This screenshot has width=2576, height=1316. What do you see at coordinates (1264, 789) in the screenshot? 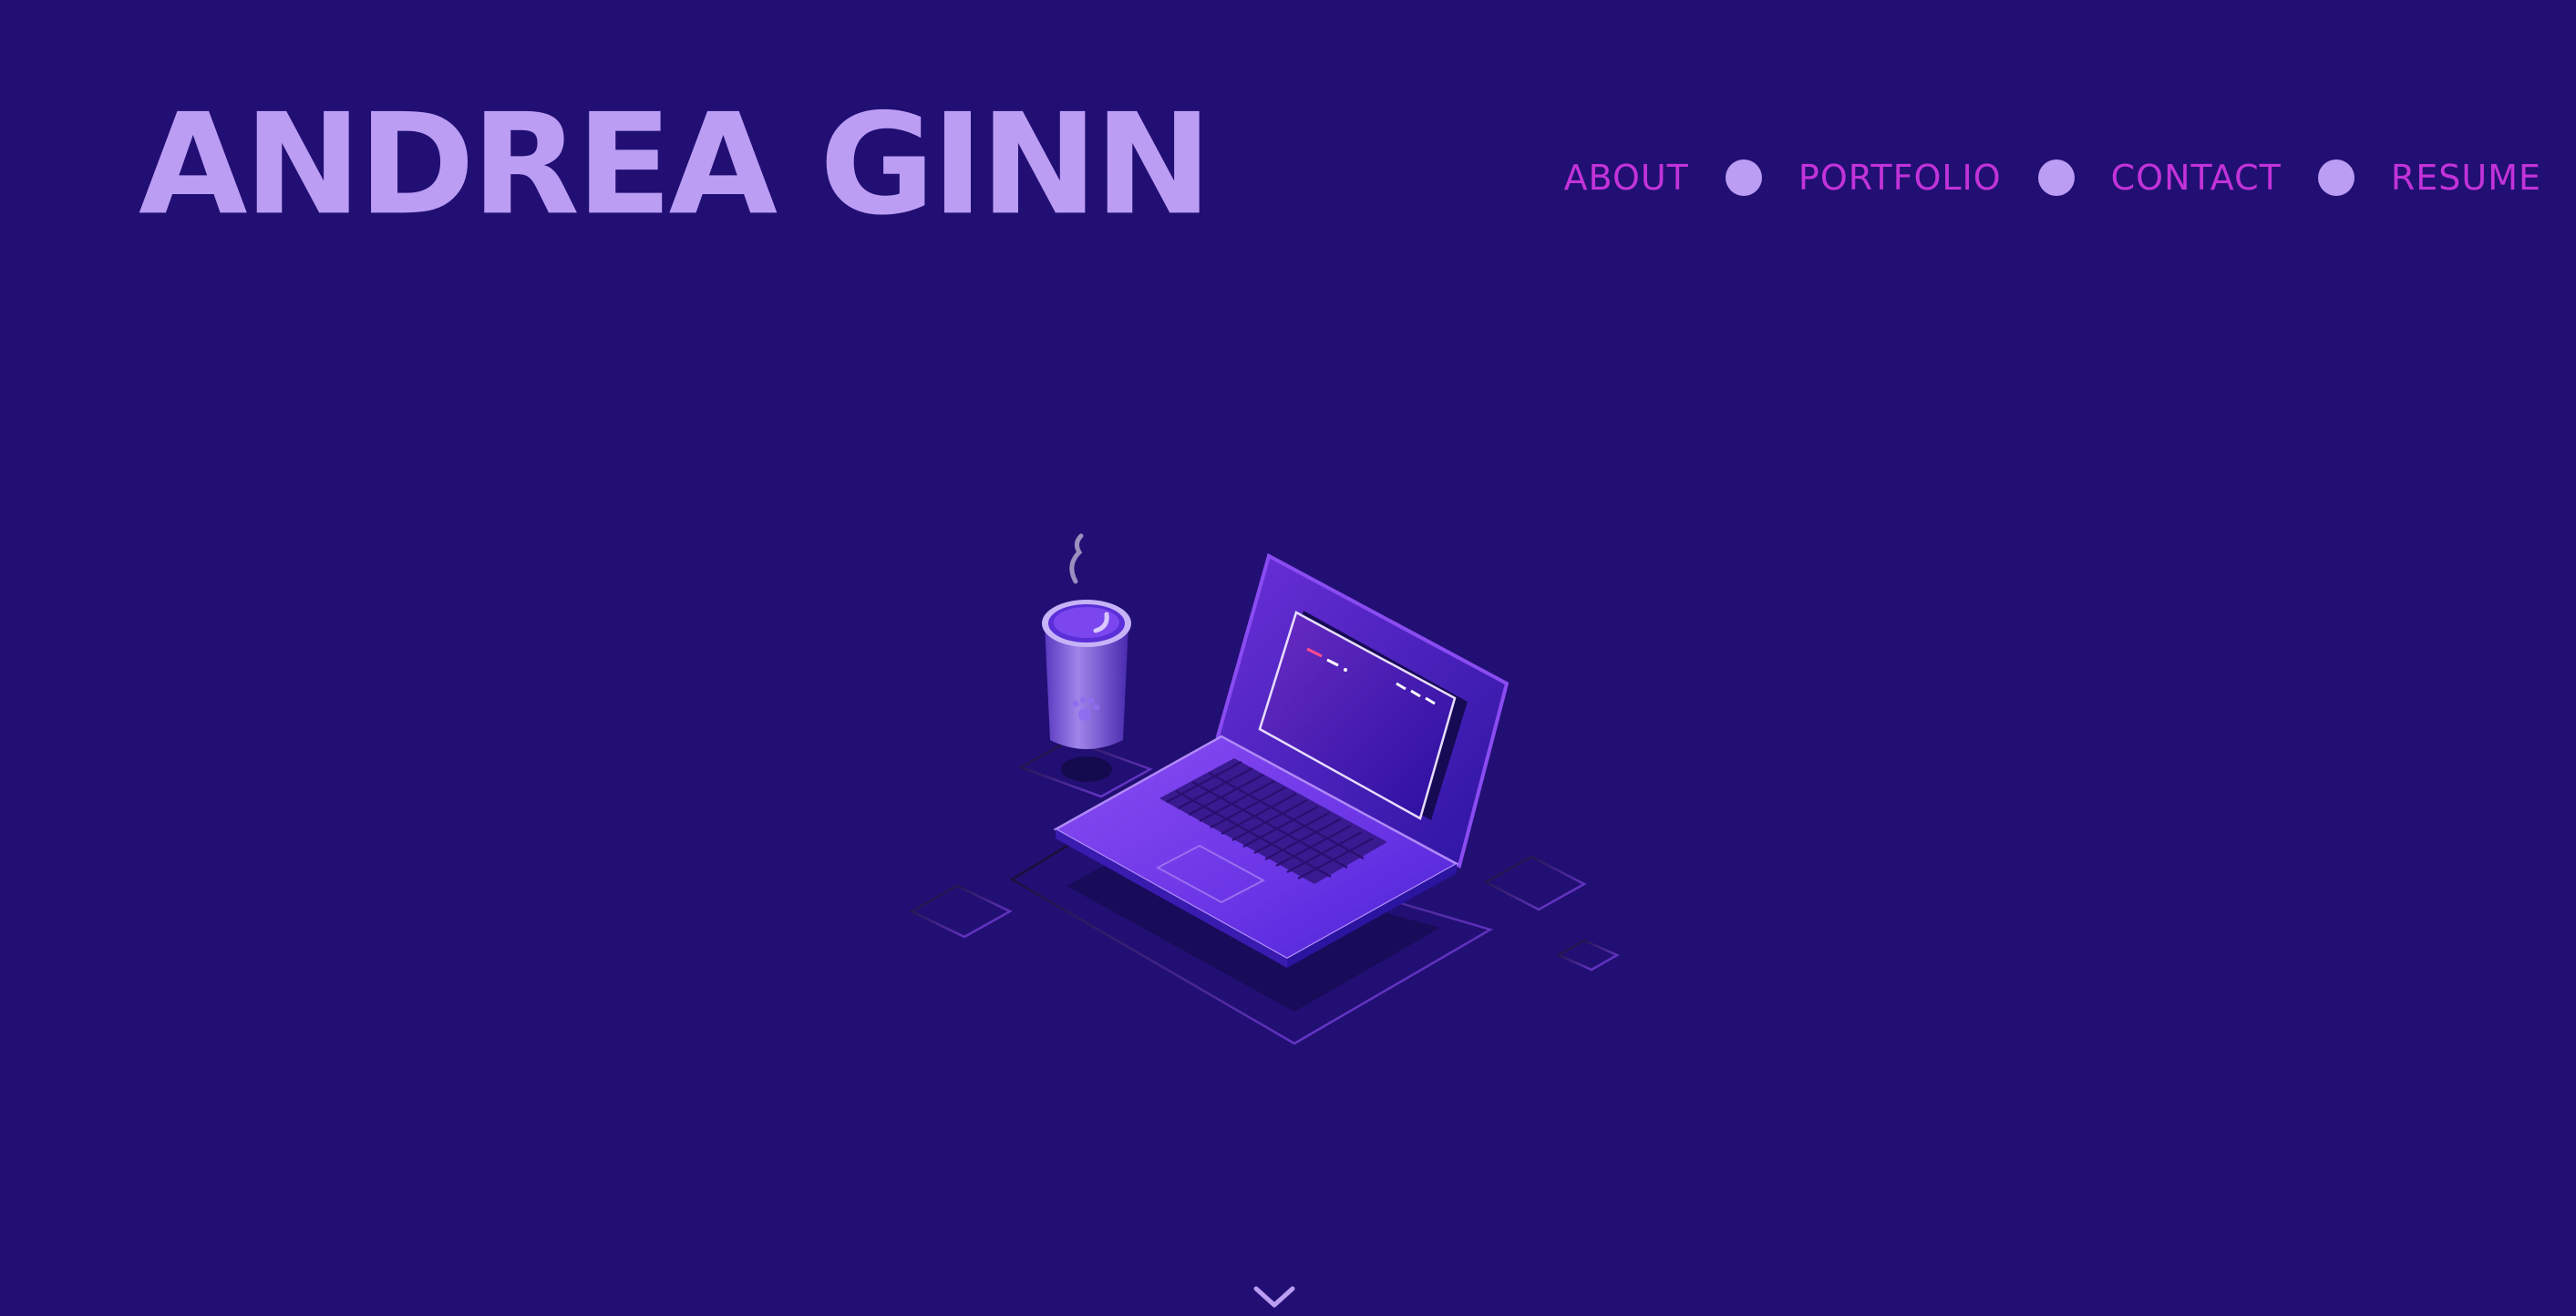
I see `hero-illustration` at bounding box center [1264, 789].